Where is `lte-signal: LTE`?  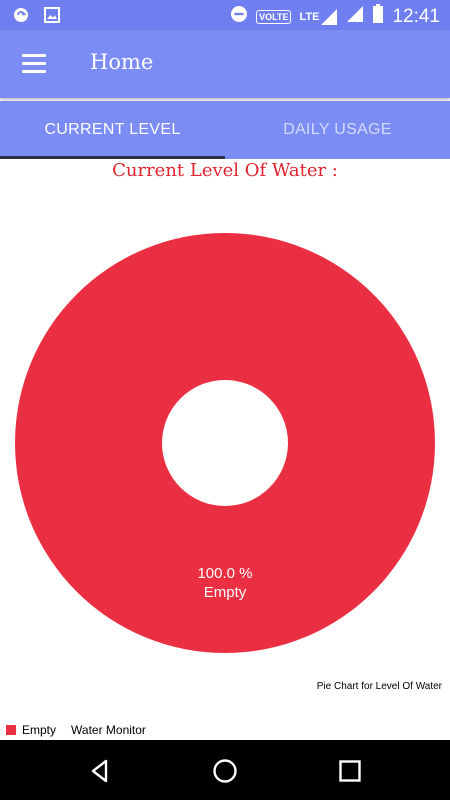 lte-signal: LTE is located at coordinates (318, 17).